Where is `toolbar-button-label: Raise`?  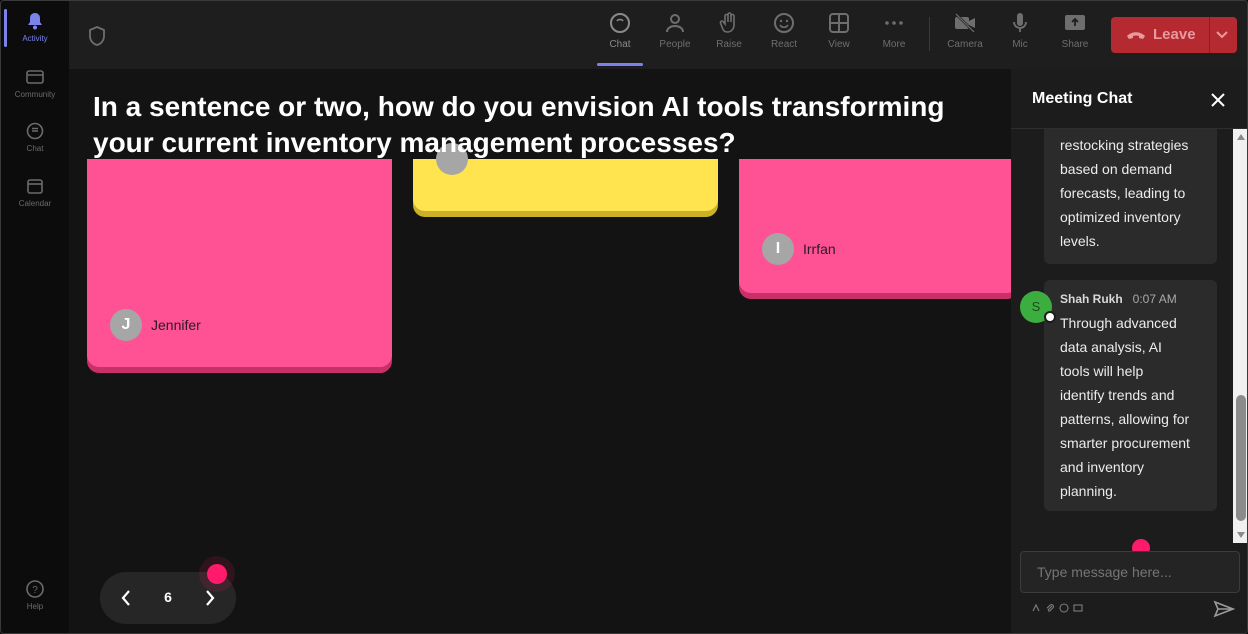 toolbar-button-label: Raise is located at coordinates (729, 44).